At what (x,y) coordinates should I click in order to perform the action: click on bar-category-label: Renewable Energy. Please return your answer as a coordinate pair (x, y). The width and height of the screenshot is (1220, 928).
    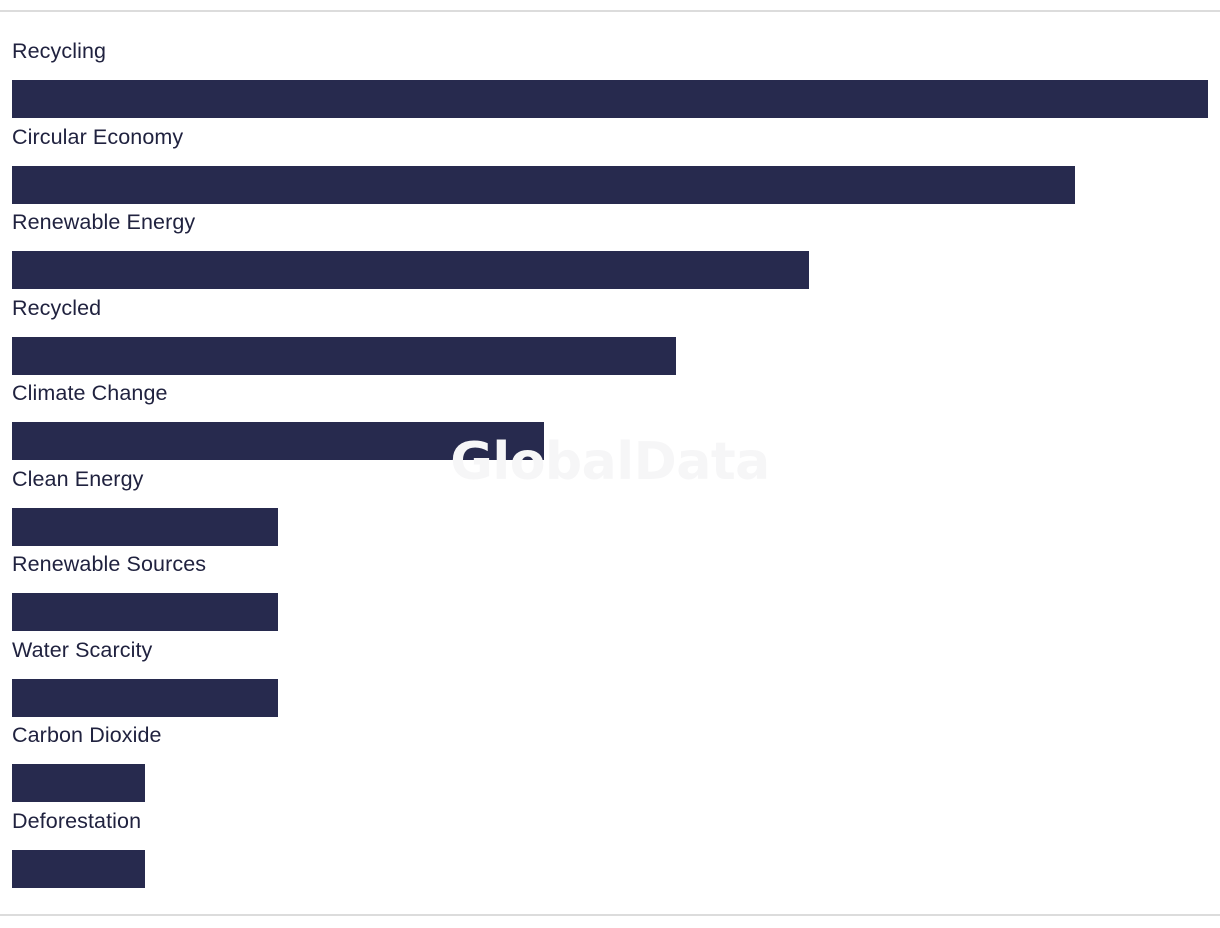
    Looking at the image, I should click on (104, 222).